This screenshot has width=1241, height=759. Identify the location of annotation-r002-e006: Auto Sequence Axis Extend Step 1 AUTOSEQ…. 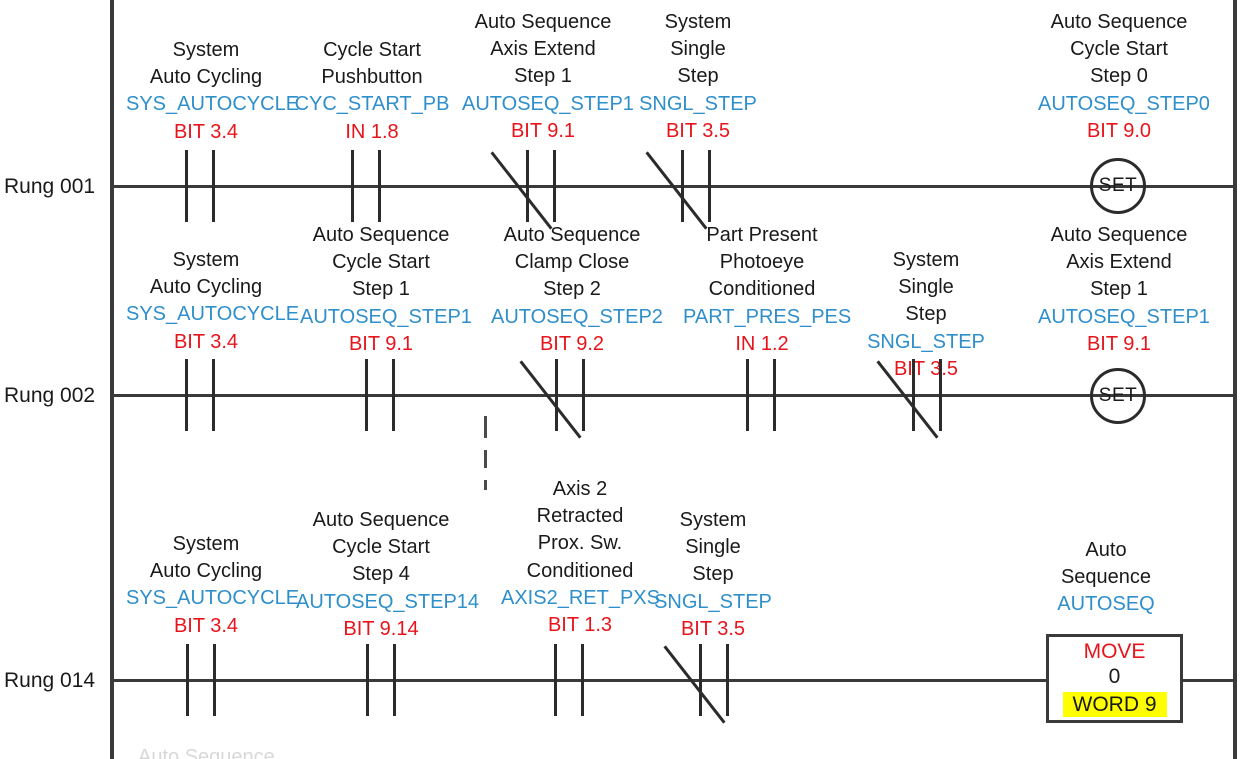
(1124, 290).